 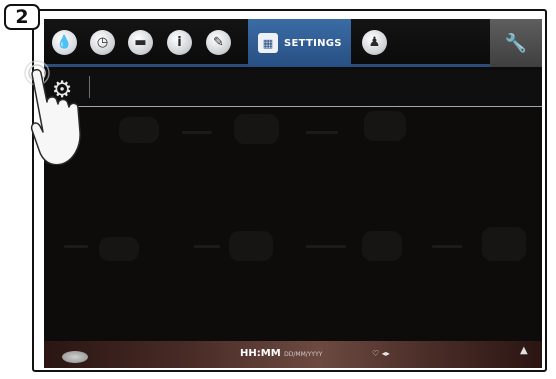 What do you see at coordinates (313, 43) in the screenshot?
I see `tab-settings-label: SETTINGS` at bounding box center [313, 43].